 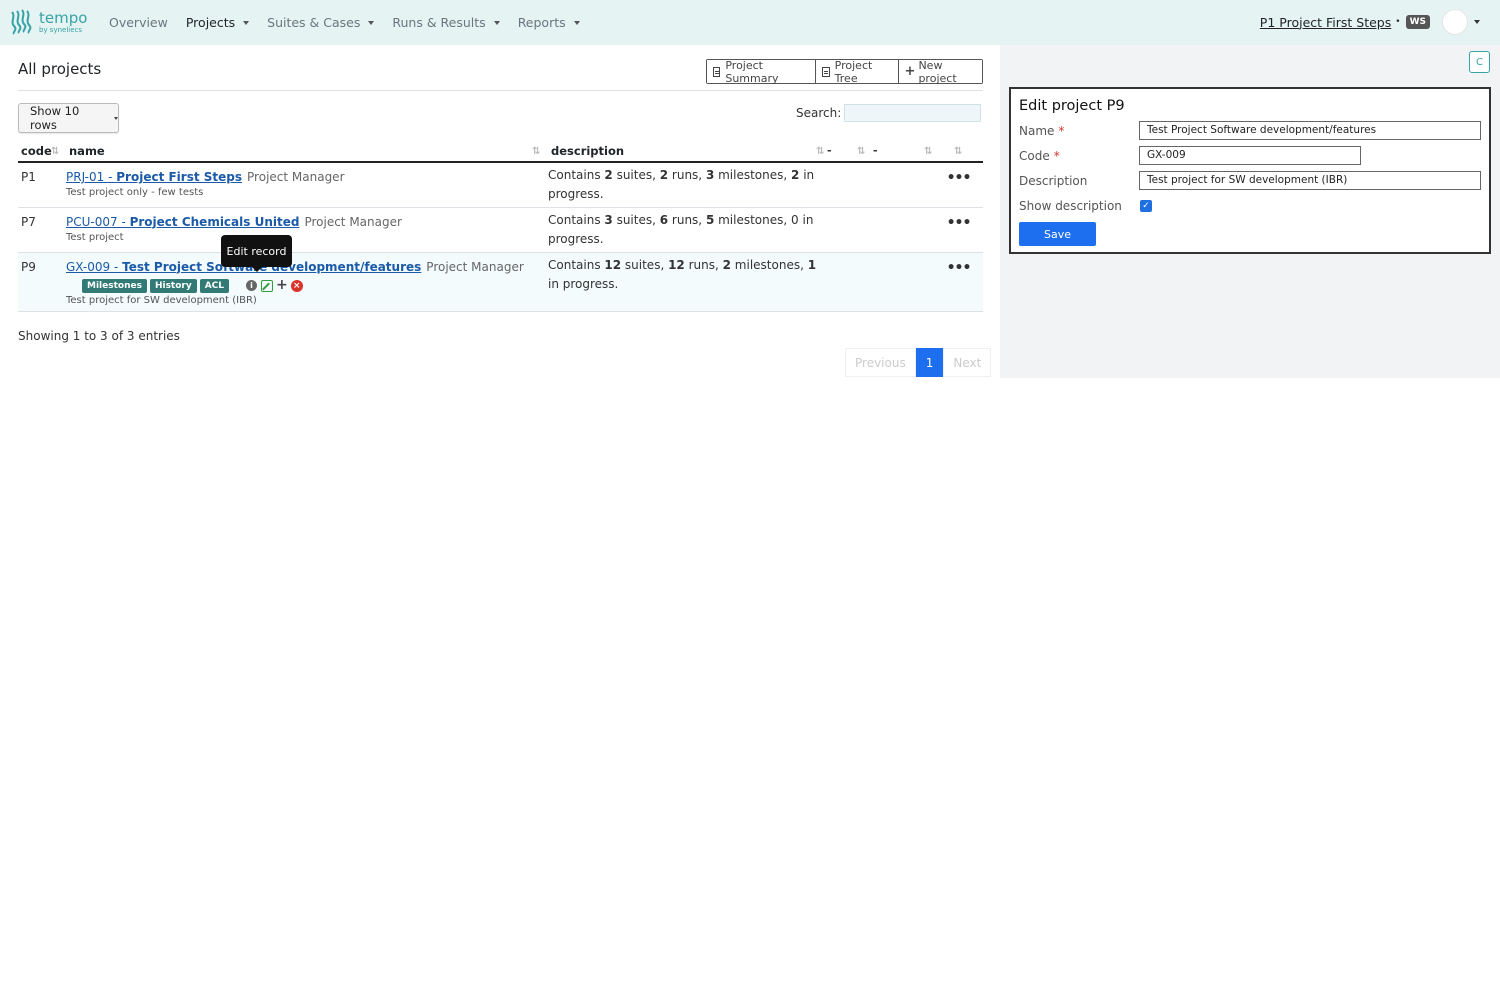 What do you see at coordinates (282, 285) in the screenshot?
I see `add-icon: +` at bounding box center [282, 285].